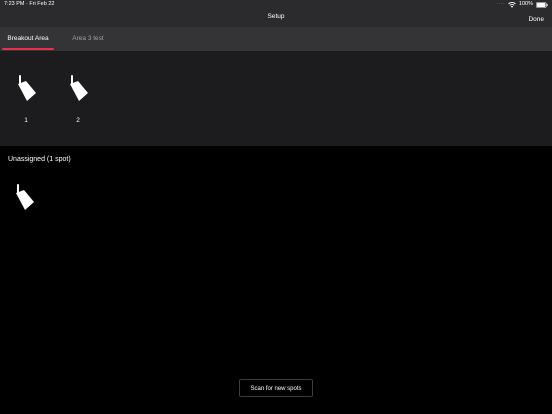 The width and height of the screenshot is (552, 414). I want to click on status-bar: 7:23 PM · Fri Feb 22 ···· 100%, so click(276, 4).